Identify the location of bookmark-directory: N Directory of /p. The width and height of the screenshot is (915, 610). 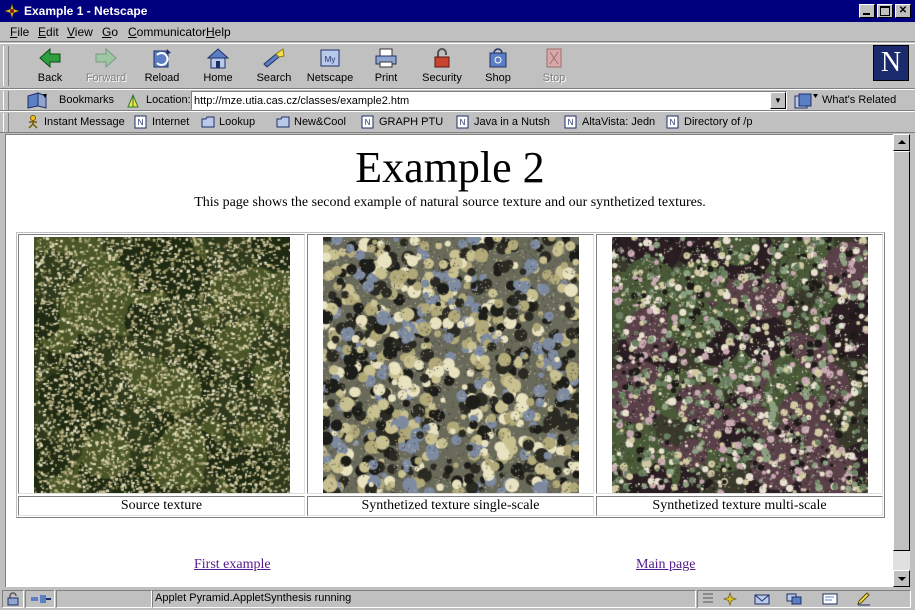
(709, 123).